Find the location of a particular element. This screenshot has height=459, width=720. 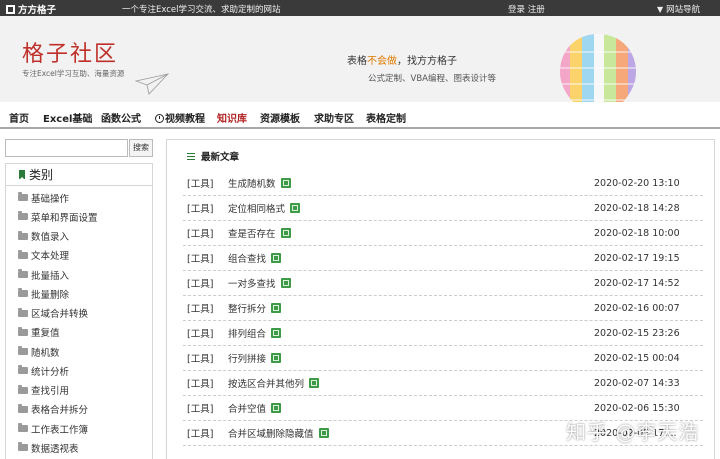

brand-logo: 方方格子 is located at coordinates (31, 9).